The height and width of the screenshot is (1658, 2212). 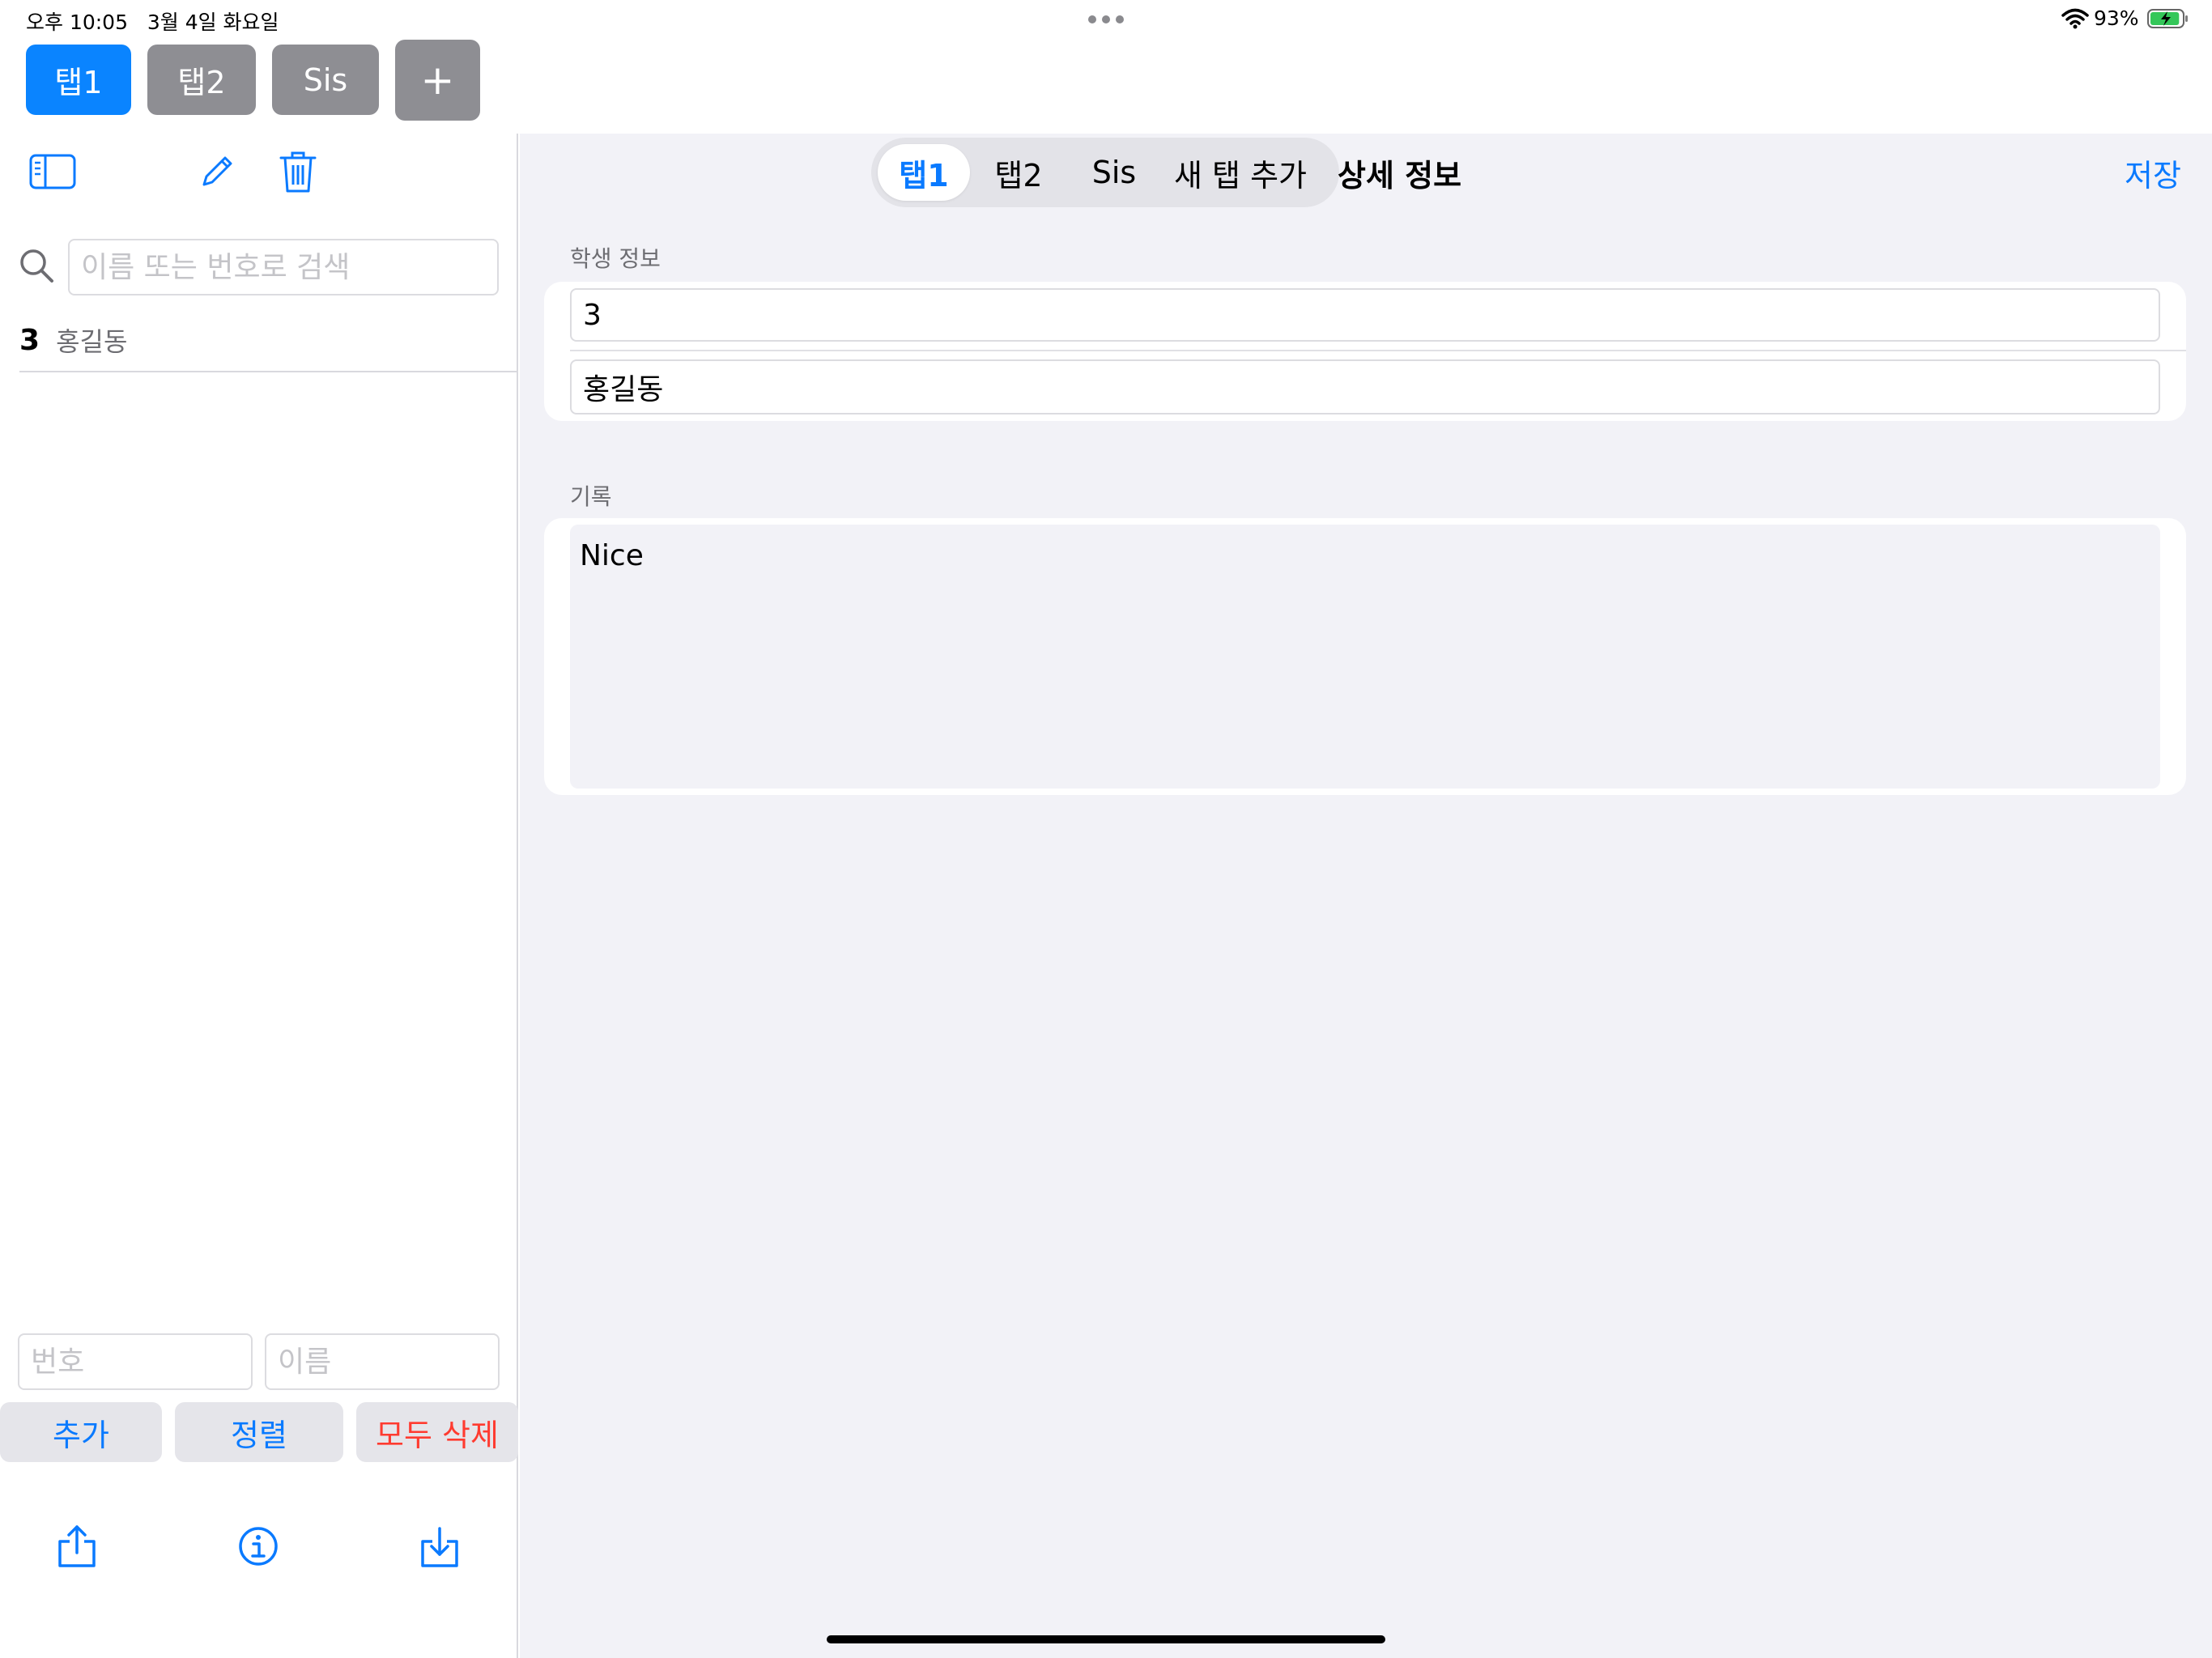 I want to click on number-field, so click(x=136, y=1361).